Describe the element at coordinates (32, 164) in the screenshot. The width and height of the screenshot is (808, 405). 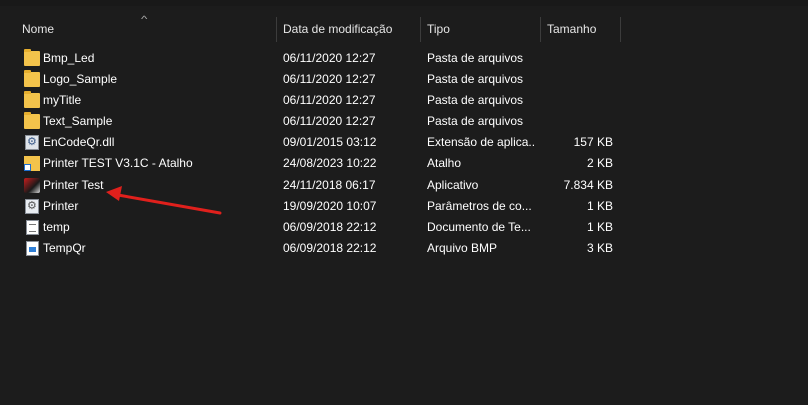
I see `shortcut-icon` at that location.